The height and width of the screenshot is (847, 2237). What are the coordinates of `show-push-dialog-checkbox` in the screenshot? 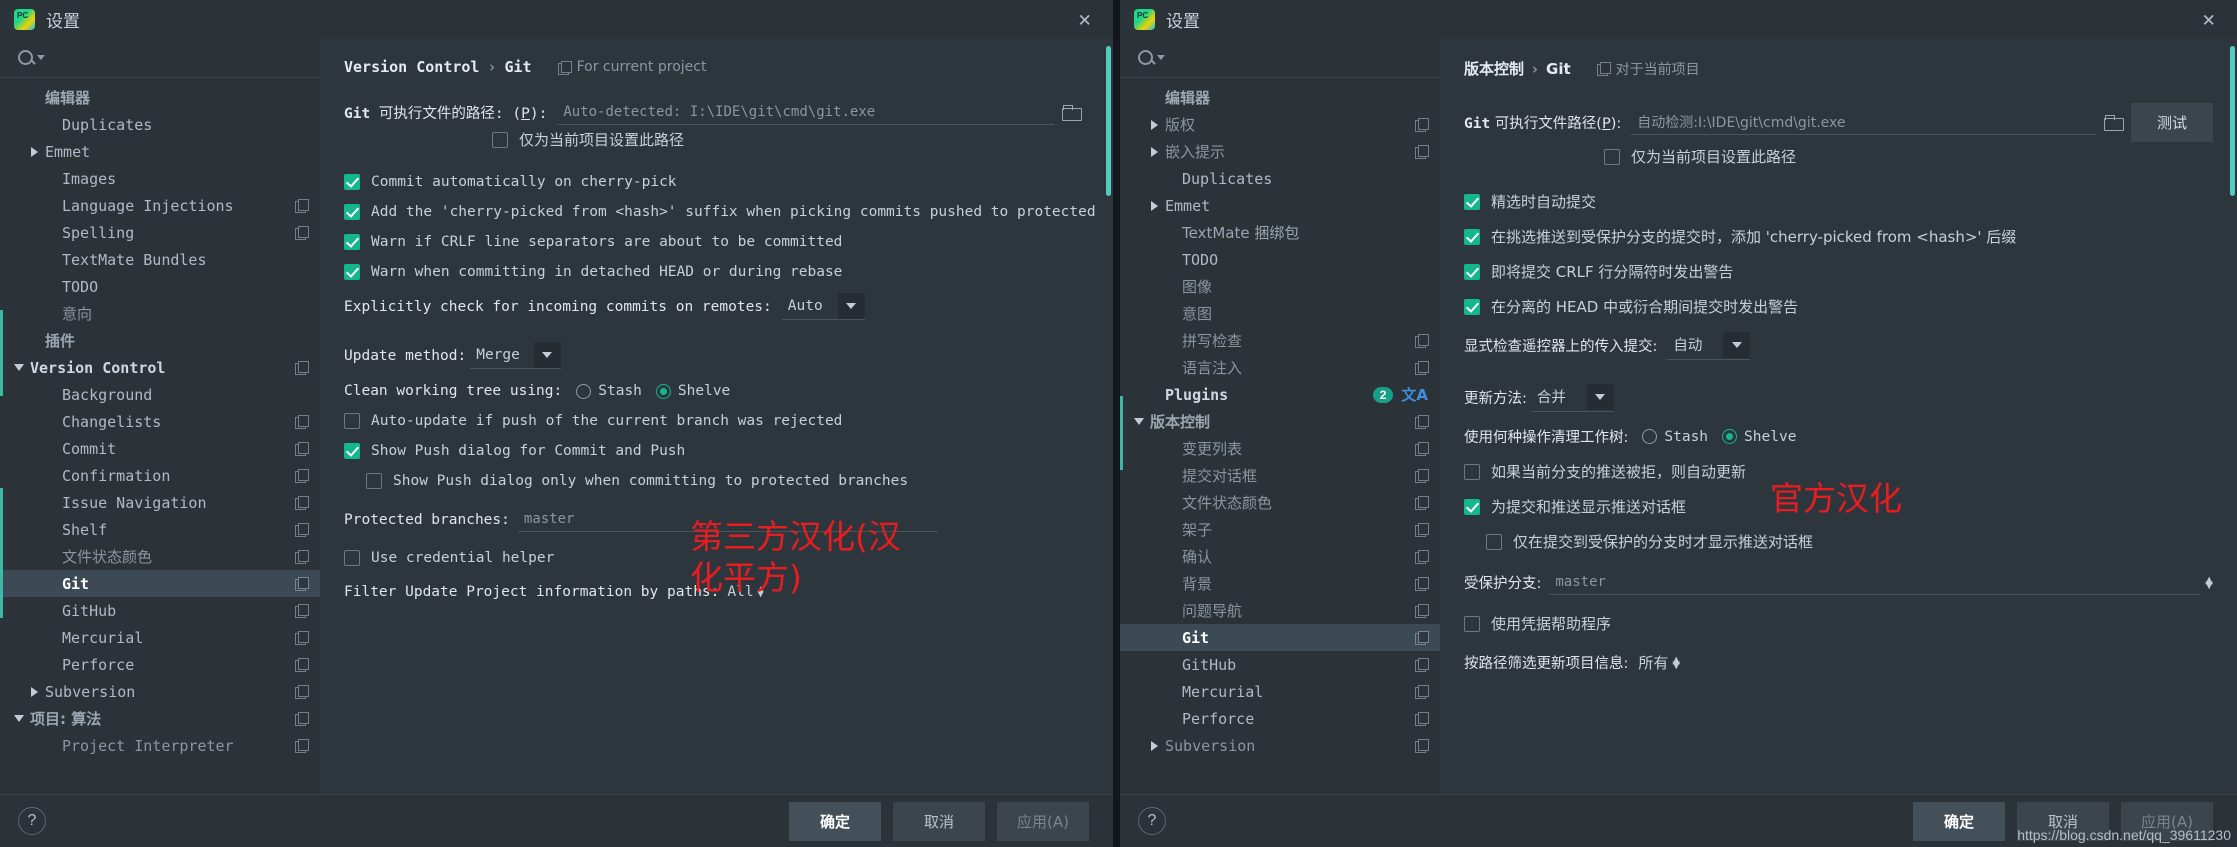 It's located at (352, 451).